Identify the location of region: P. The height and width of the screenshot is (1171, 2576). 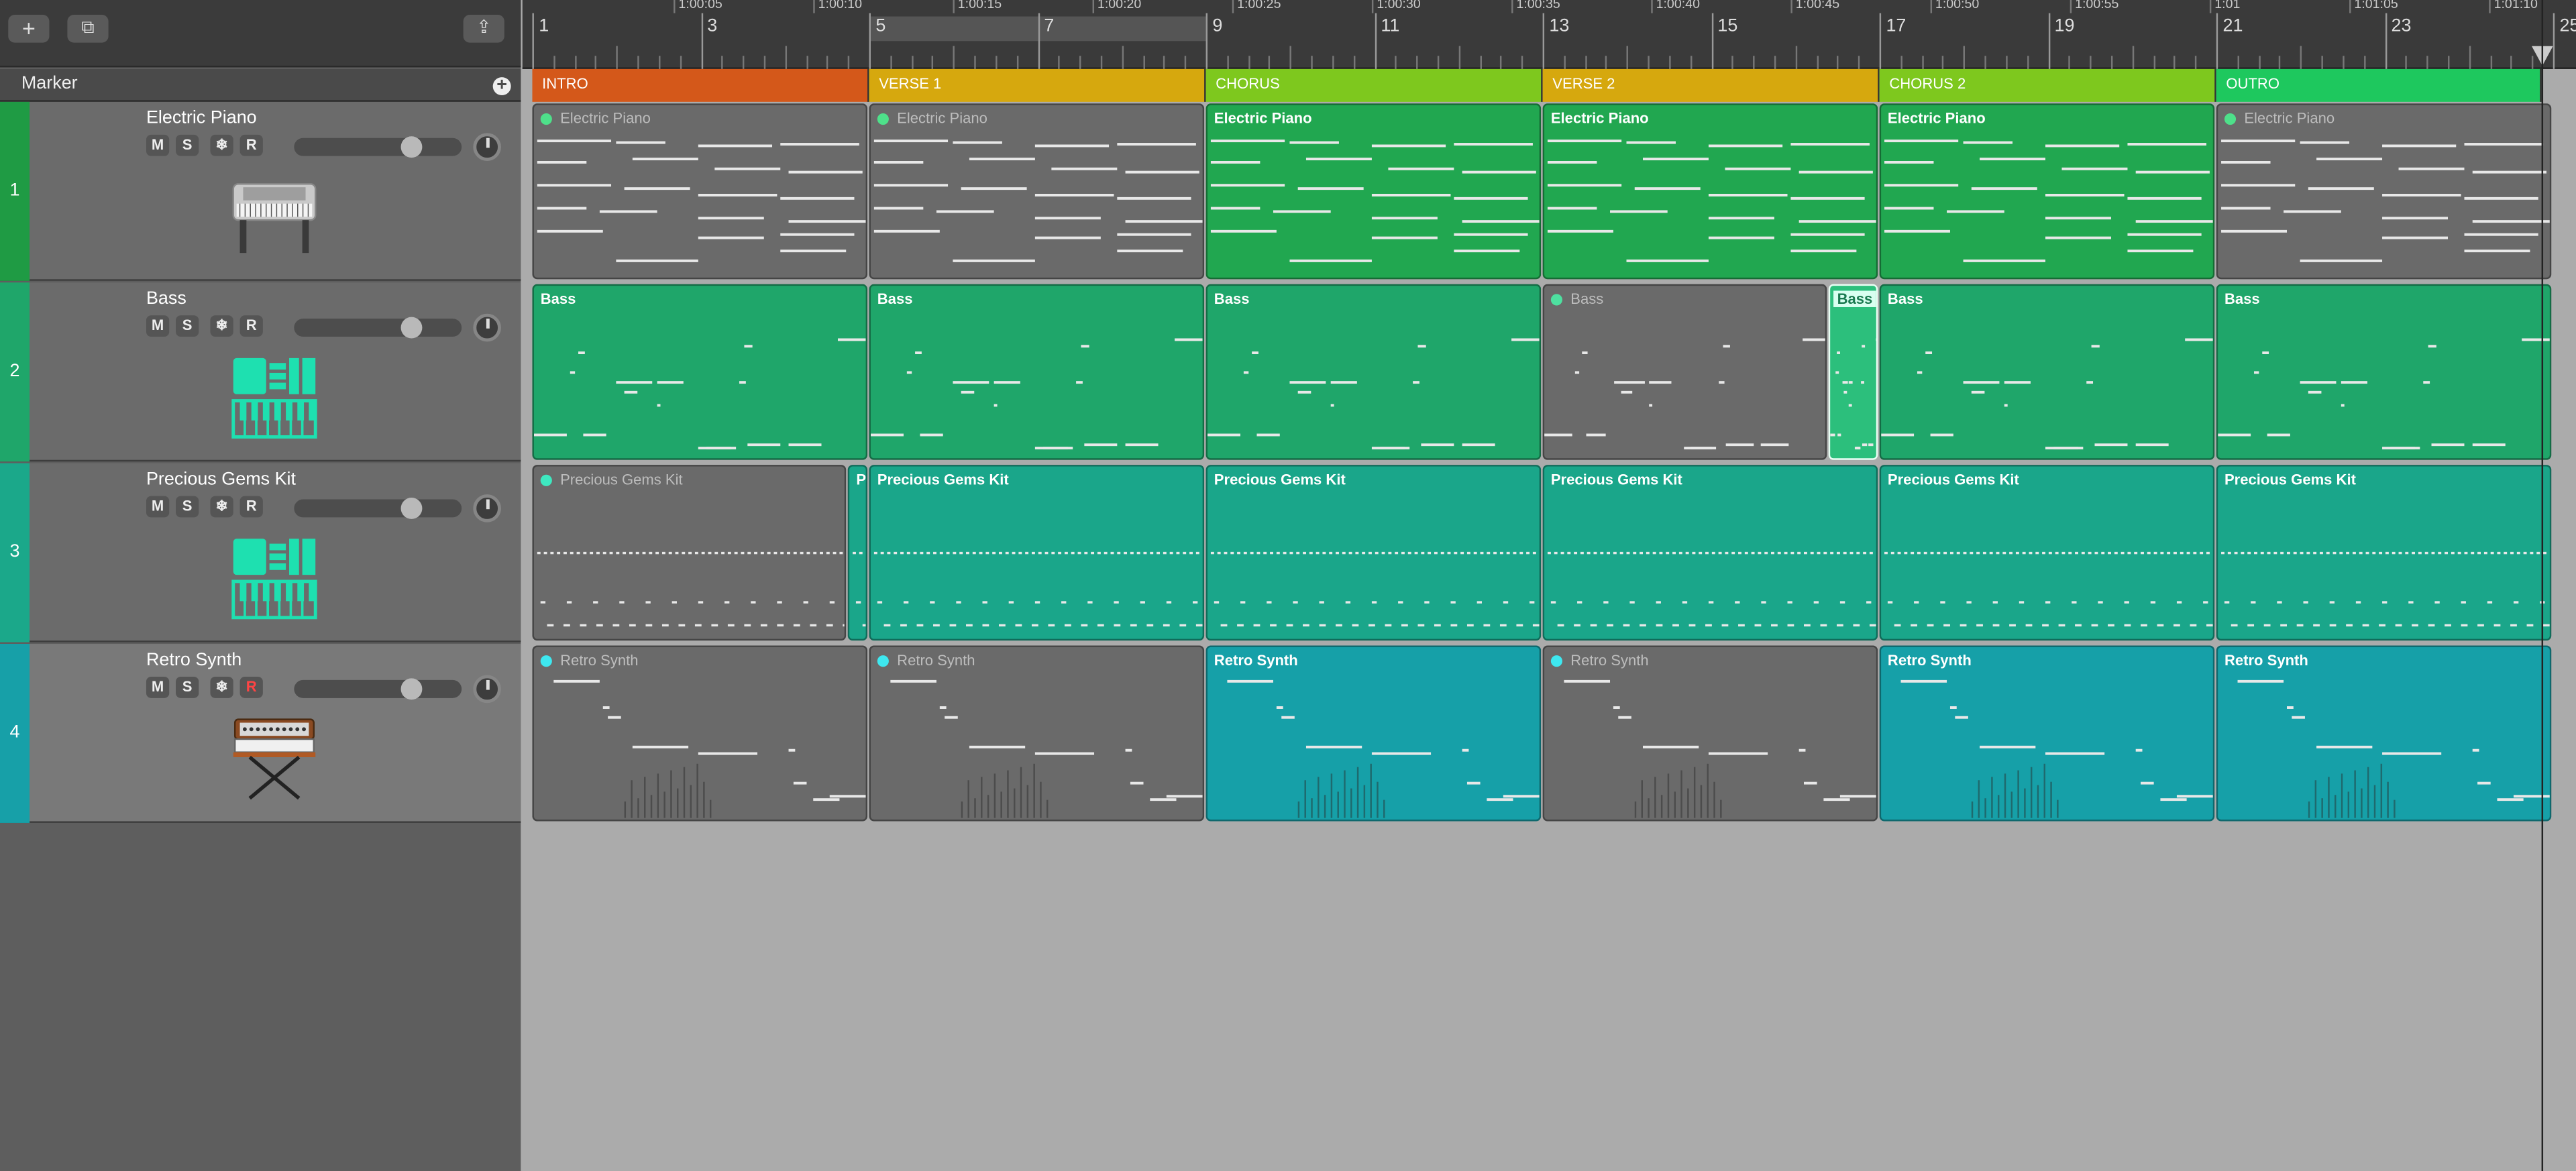
(858, 553).